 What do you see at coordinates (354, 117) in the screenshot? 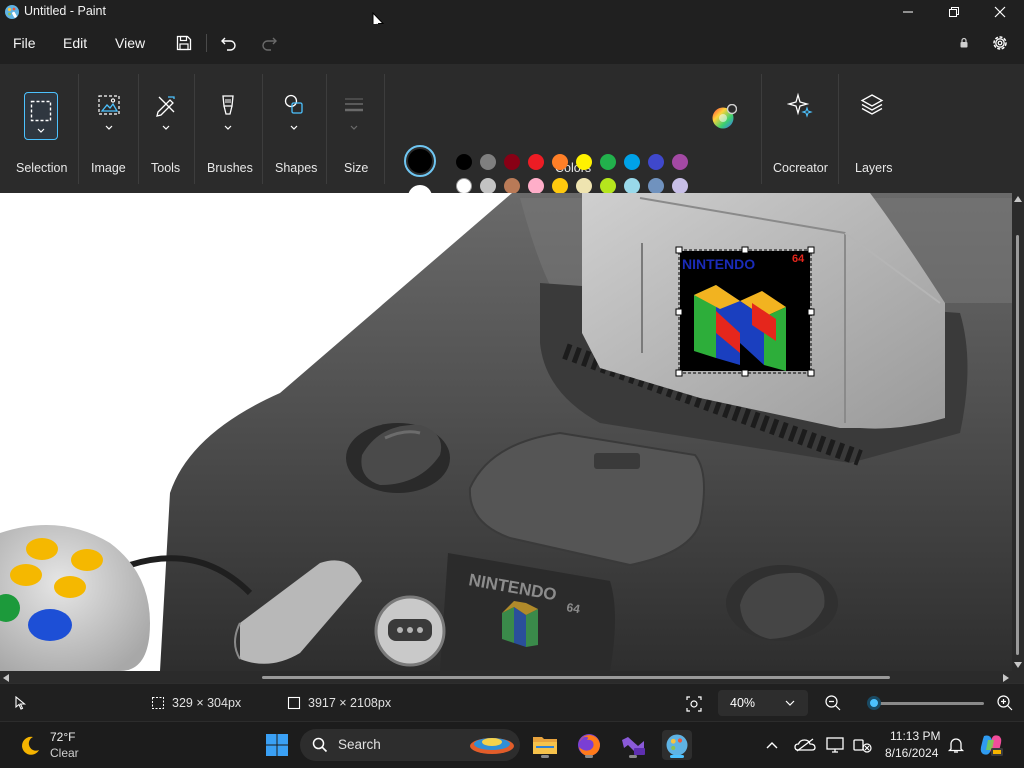
I see `size-button` at bounding box center [354, 117].